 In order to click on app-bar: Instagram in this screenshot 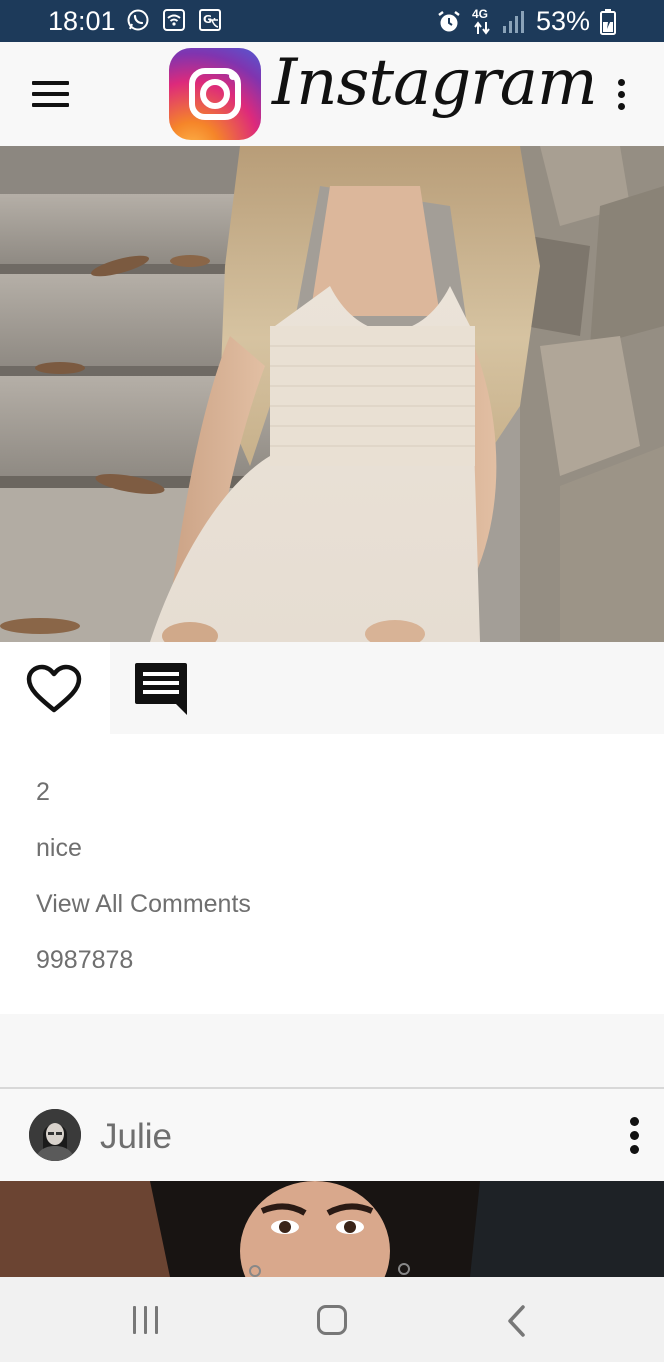, I will do `click(332, 94)`.